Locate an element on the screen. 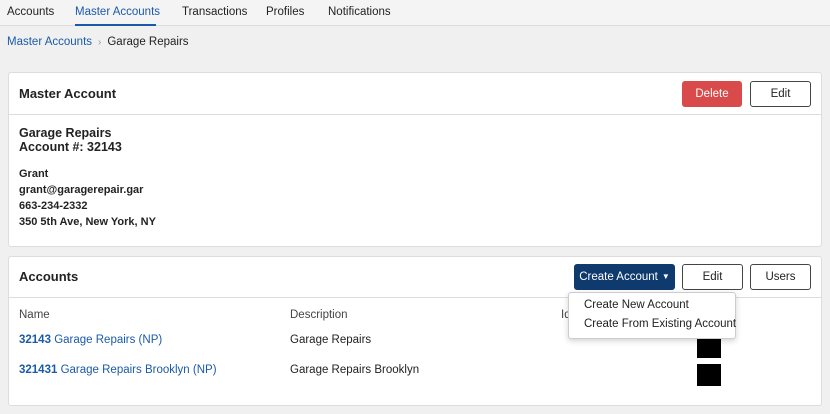 This screenshot has width=830, height=414. account-name: Garage Repairs (NP) is located at coordinates (108, 340).